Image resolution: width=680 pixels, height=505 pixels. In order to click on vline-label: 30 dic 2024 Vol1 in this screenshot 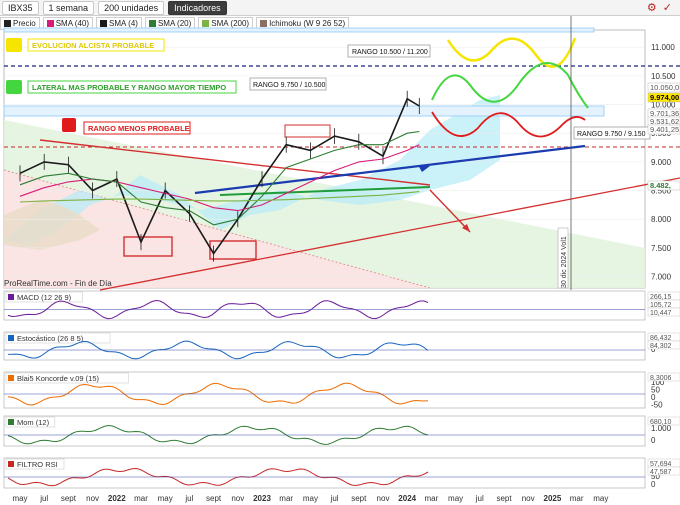, I will do `click(564, 262)`.